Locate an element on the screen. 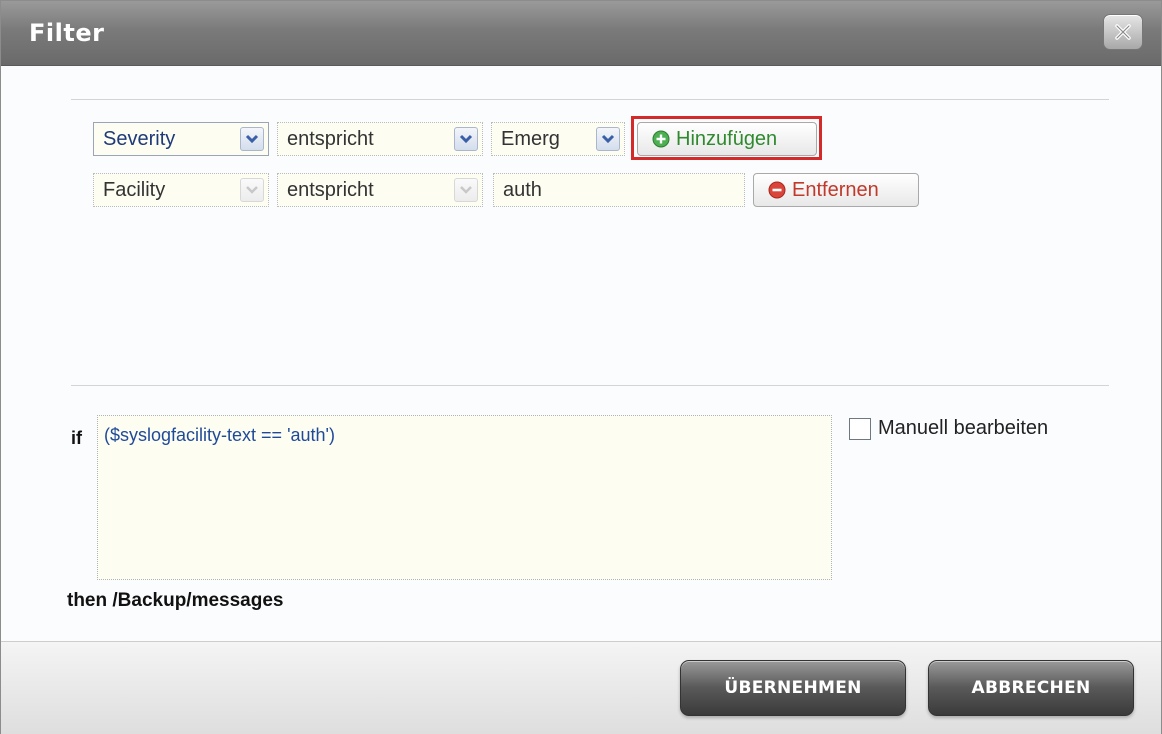 Image resolution: width=1162 pixels, height=734 pixels. value-input-row2-value: auth is located at coordinates (522, 190).